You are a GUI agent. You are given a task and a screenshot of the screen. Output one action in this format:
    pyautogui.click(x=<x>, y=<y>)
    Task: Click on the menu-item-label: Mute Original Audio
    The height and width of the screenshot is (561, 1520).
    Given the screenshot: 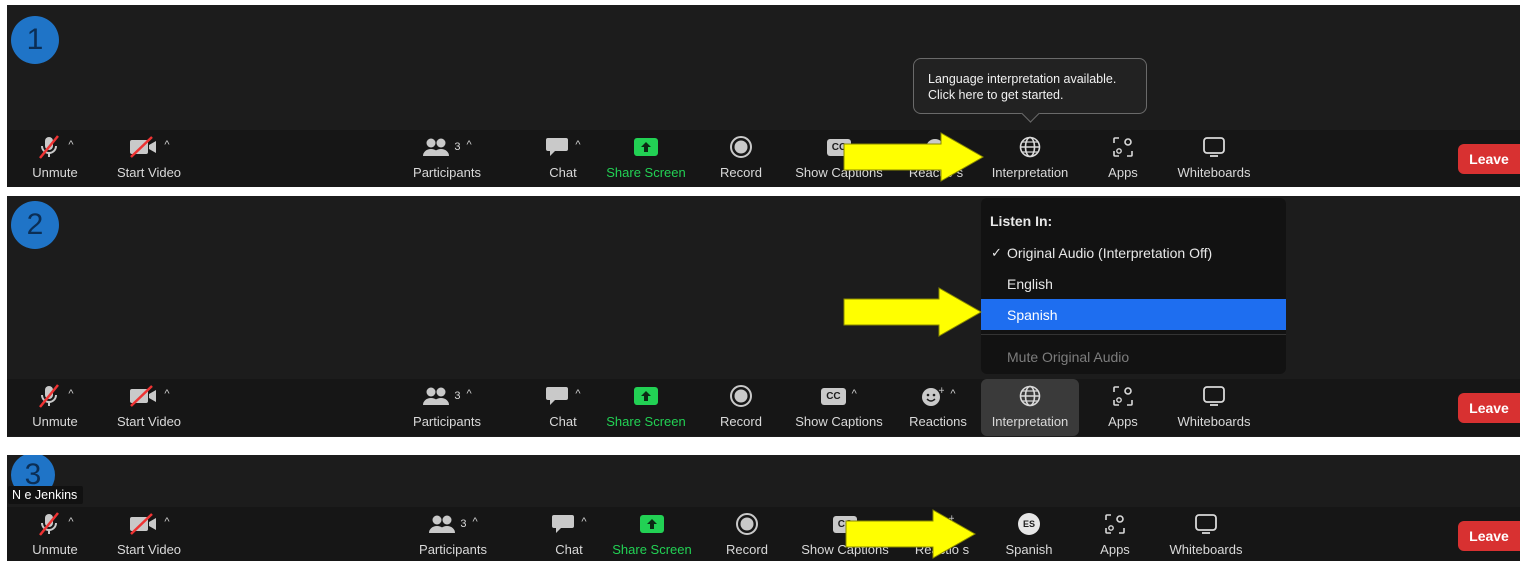 What is the action you would take?
    pyautogui.click(x=1068, y=356)
    